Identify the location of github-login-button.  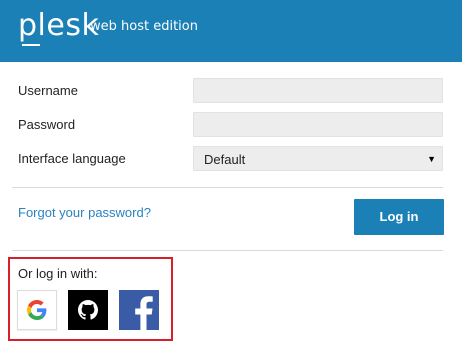
(88, 310).